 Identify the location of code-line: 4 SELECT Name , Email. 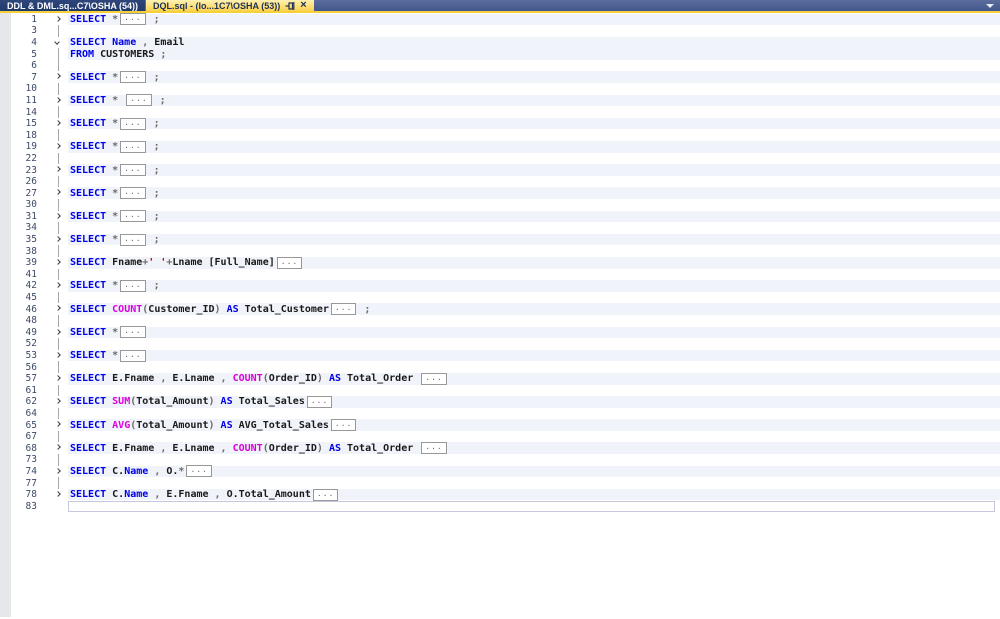
(505, 42).